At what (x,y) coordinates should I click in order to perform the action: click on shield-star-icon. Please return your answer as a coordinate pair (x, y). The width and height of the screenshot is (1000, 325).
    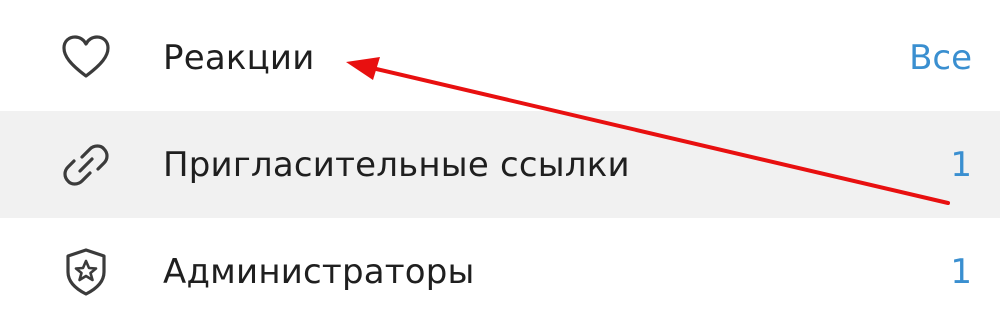
    Looking at the image, I should click on (86, 272).